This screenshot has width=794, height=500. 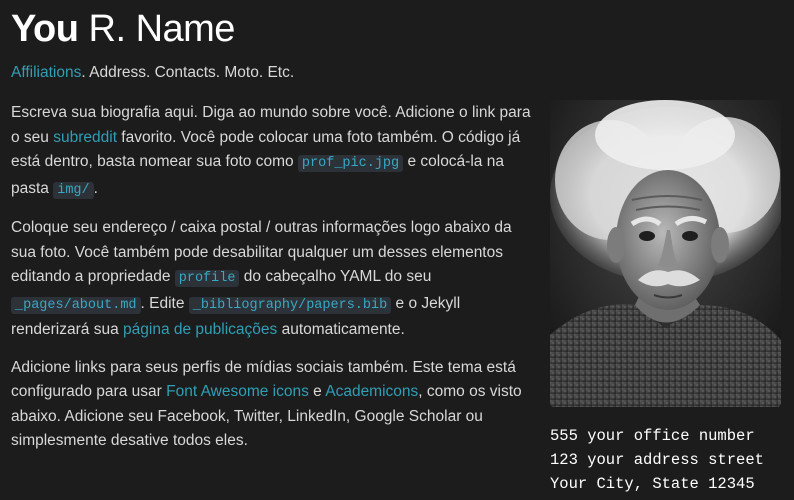 I want to click on code-profile: profile, so click(x=207, y=278).